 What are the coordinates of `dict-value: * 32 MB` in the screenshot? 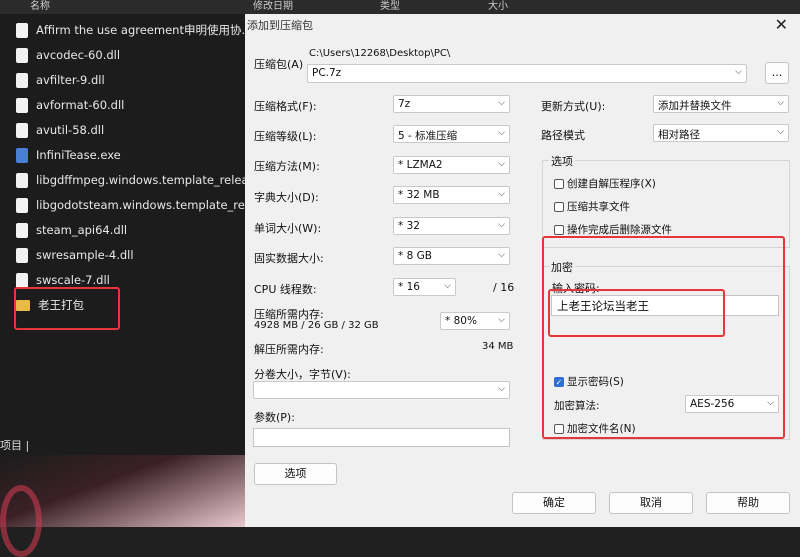 It's located at (419, 195).